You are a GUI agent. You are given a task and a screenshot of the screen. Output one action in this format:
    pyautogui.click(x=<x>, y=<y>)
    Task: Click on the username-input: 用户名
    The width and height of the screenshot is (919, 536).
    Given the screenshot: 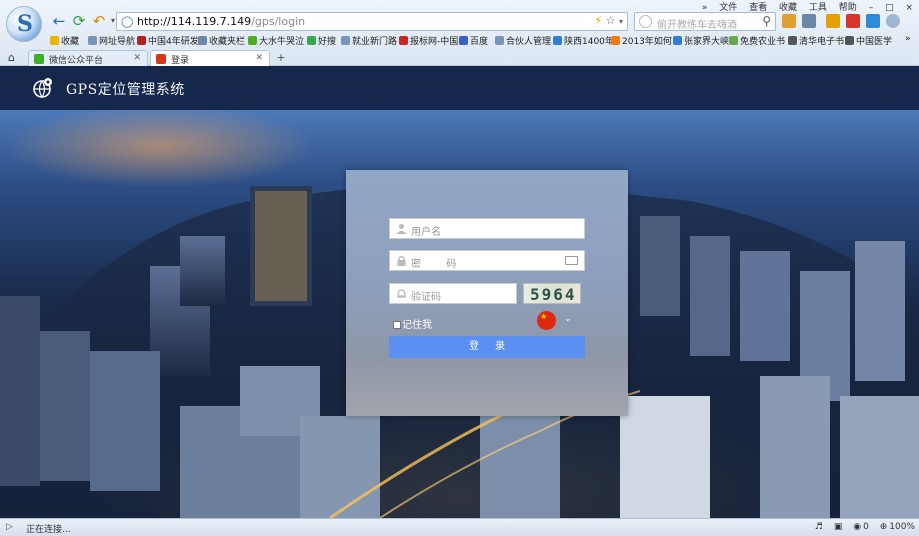 What is the action you would take?
    pyautogui.click(x=426, y=230)
    